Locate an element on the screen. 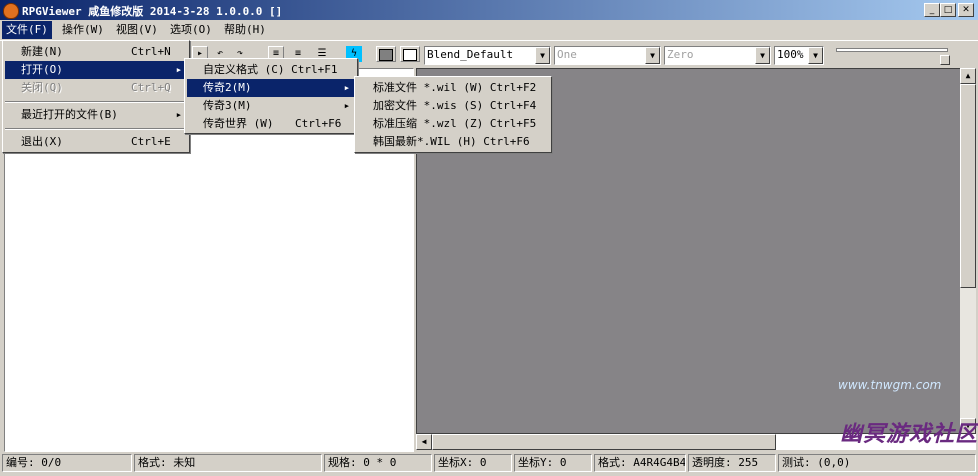 The image size is (978, 476). vertical-scroll-thumb is located at coordinates (968, 186).